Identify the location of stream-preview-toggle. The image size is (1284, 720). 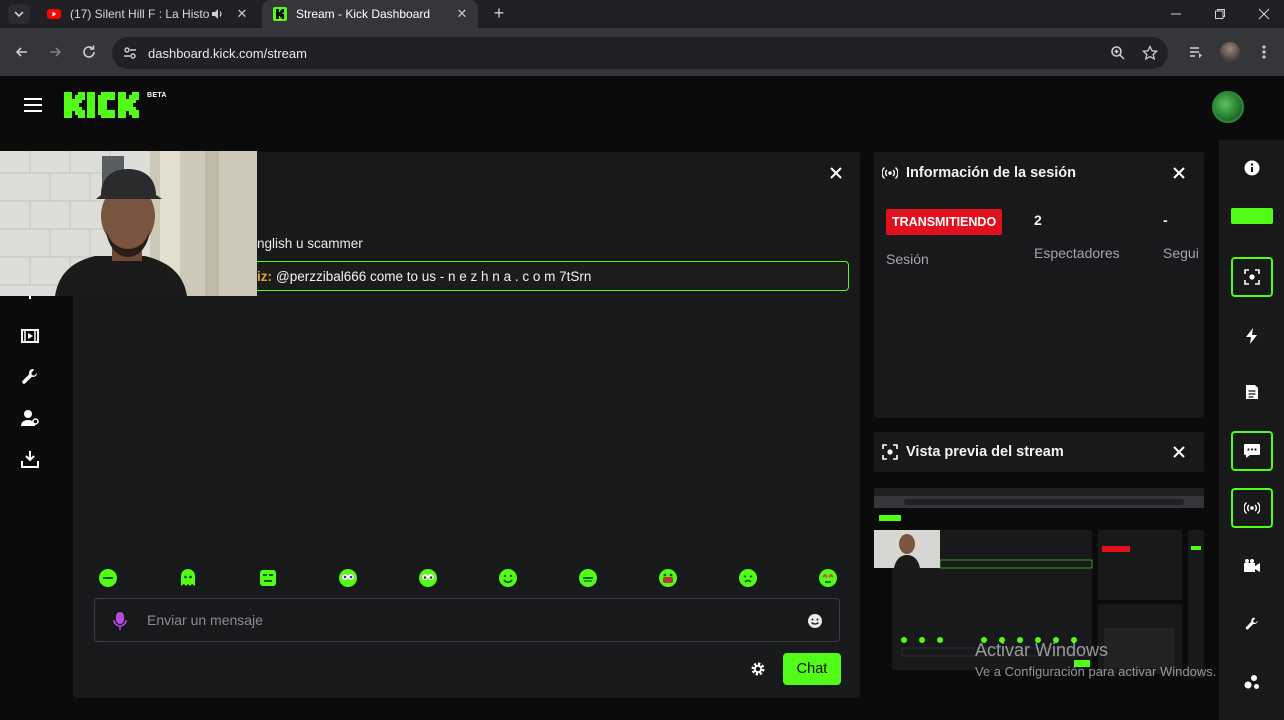
(1252, 277).